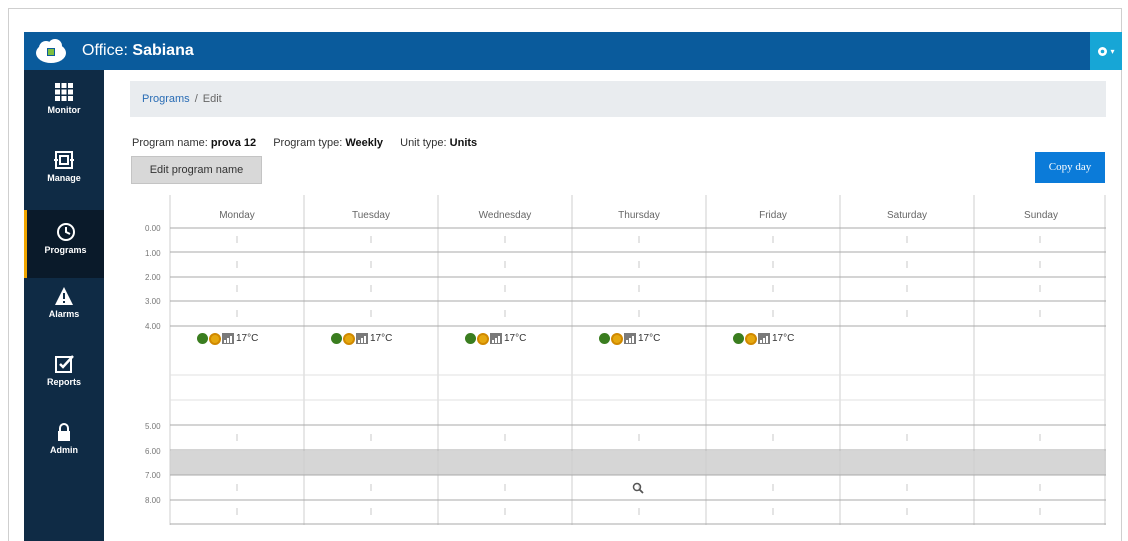  What do you see at coordinates (1103, 51) in the screenshot?
I see `gear-icon` at bounding box center [1103, 51].